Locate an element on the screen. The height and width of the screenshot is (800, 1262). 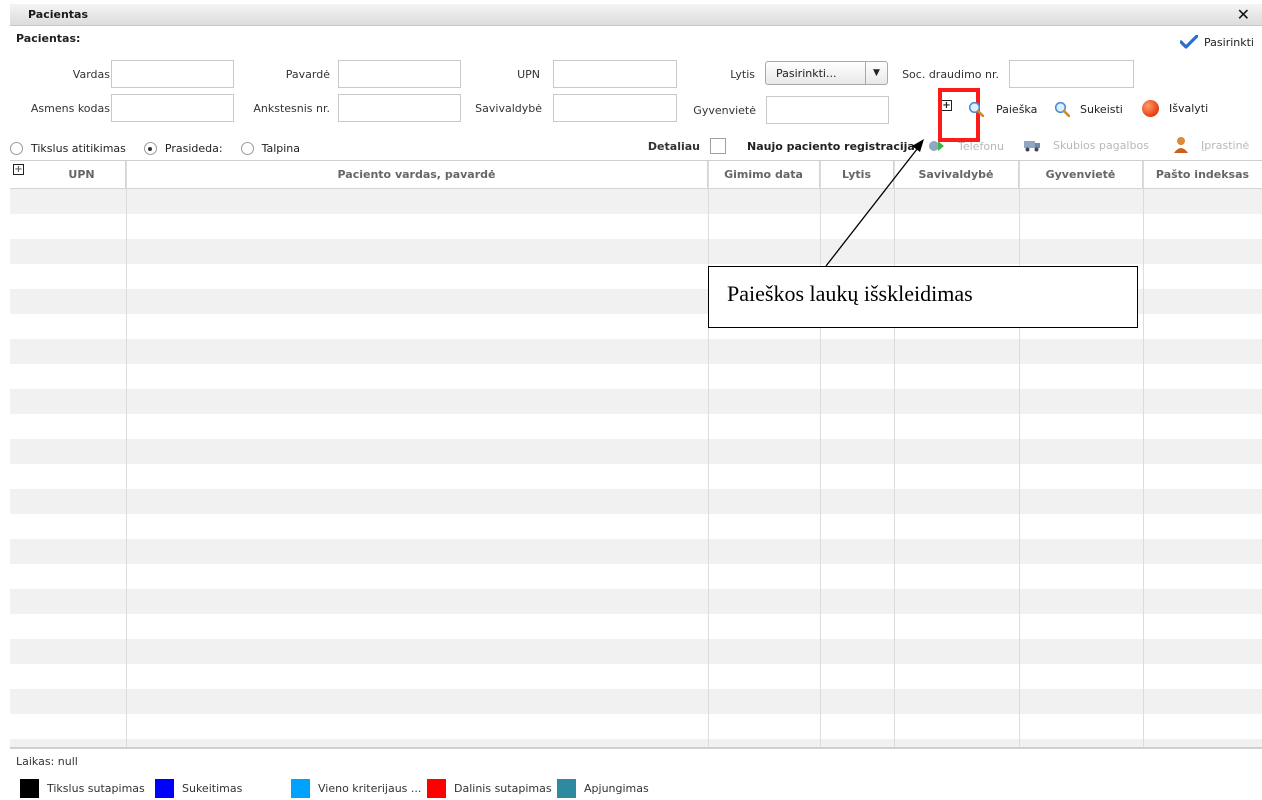
radio-selected-icon is located at coordinates (150, 148).